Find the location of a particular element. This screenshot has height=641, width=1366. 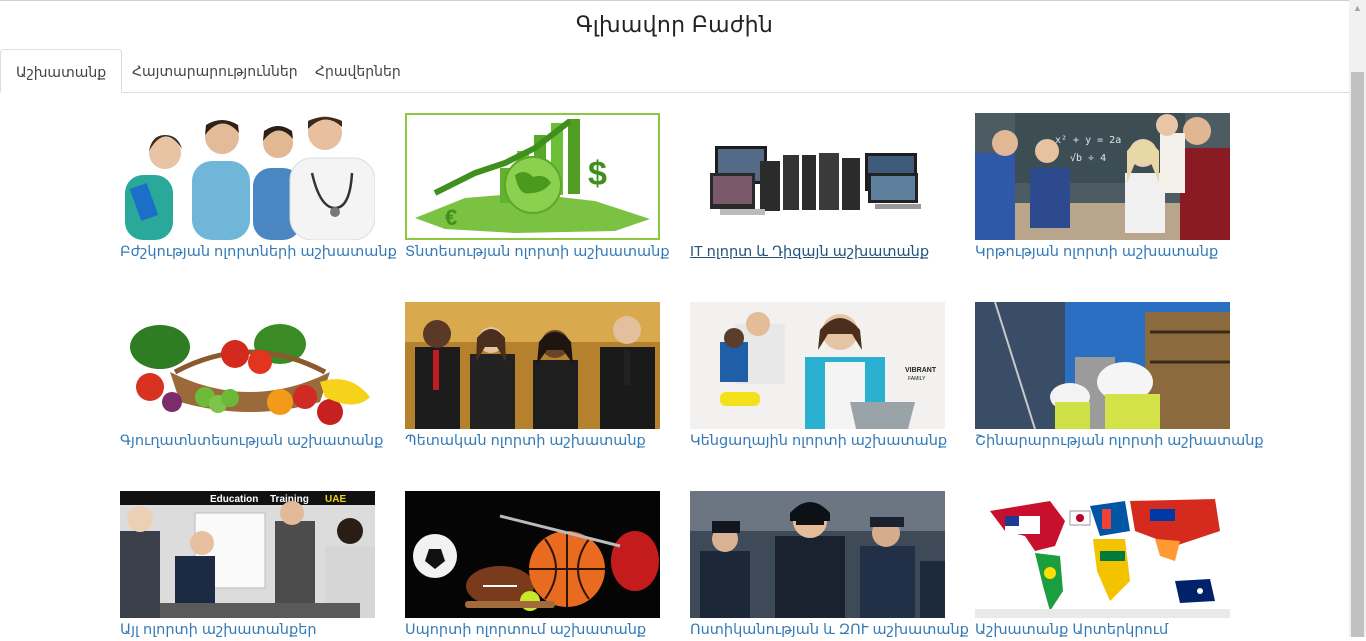

category-tile-medicine: Բժշկության ոլորտների աշխատանք is located at coordinates (258, 188).